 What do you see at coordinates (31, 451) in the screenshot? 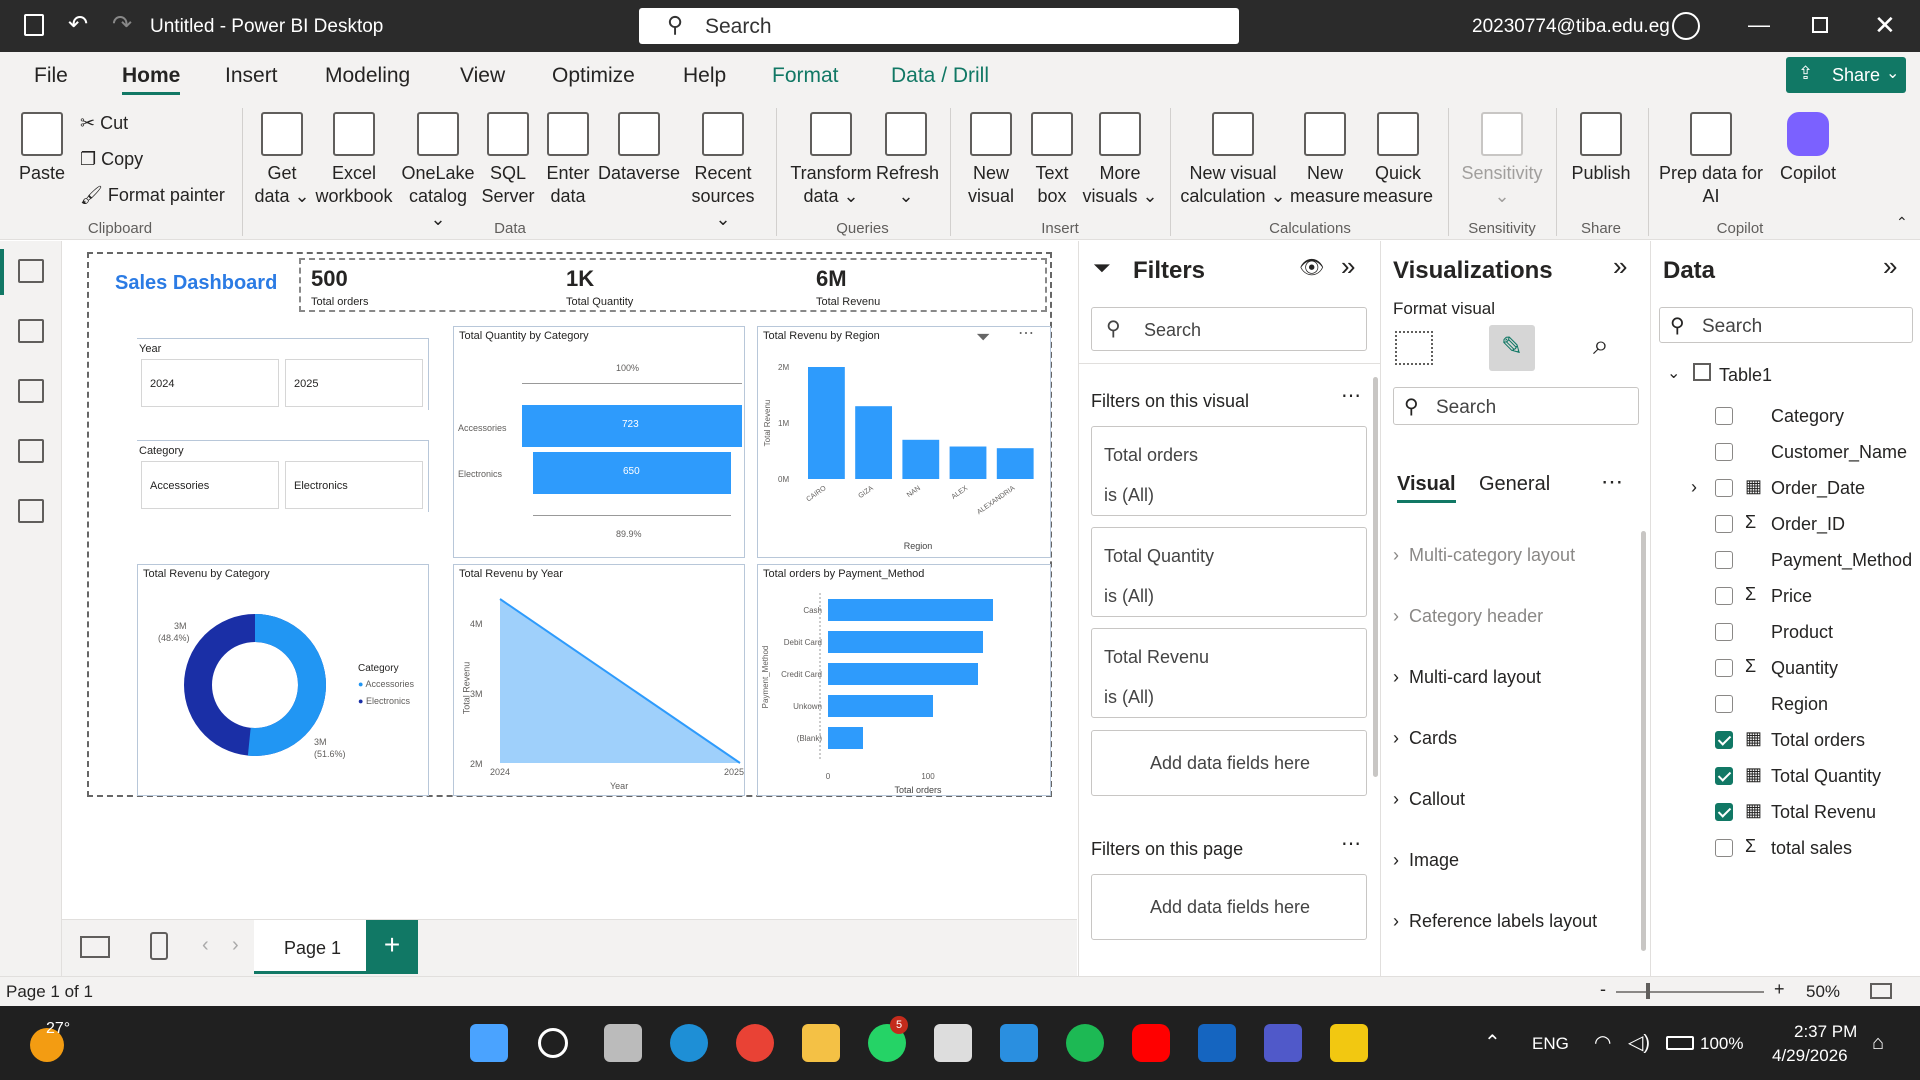
I see `dax-query-view-icon` at bounding box center [31, 451].